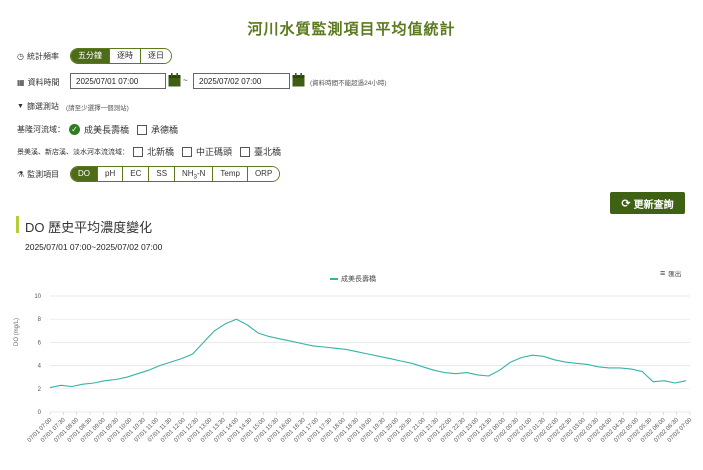 This screenshot has height=470, width=703. Describe the element at coordinates (97, 108) in the screenshot. I see `stations-hint: (請至少選擇一個測站)` at that location.